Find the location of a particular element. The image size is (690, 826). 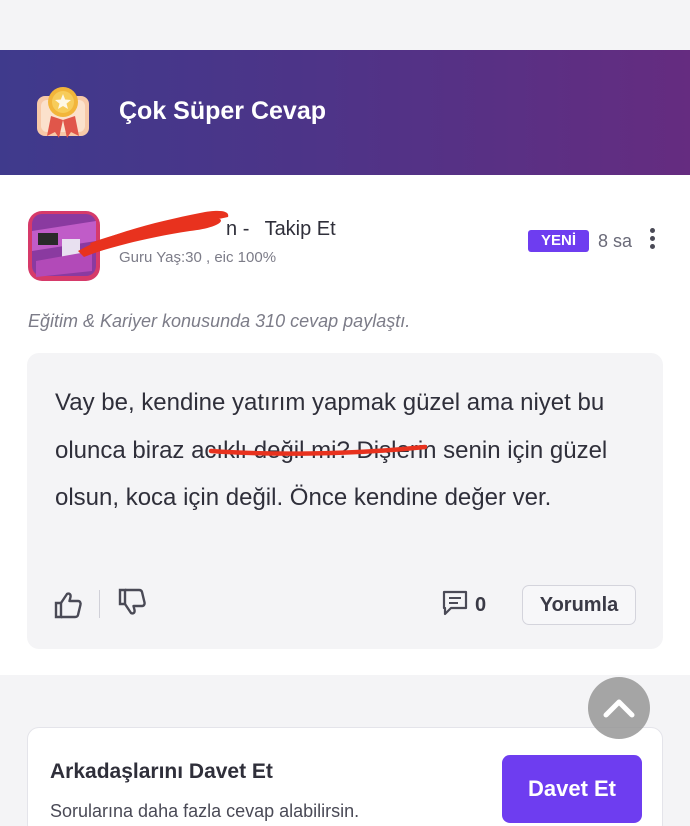

banner-title: Çok Süper Cevap is located at coordinates (223, 111).